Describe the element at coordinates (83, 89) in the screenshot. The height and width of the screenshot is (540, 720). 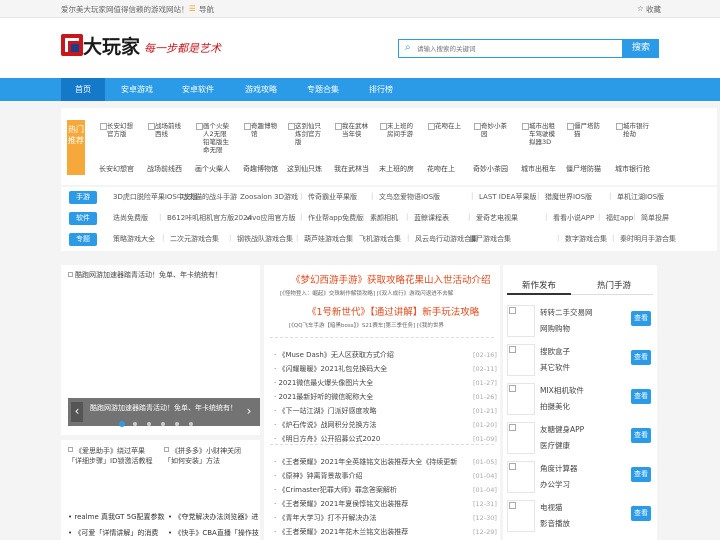
I see `nav-item-home: 首页` at that location.